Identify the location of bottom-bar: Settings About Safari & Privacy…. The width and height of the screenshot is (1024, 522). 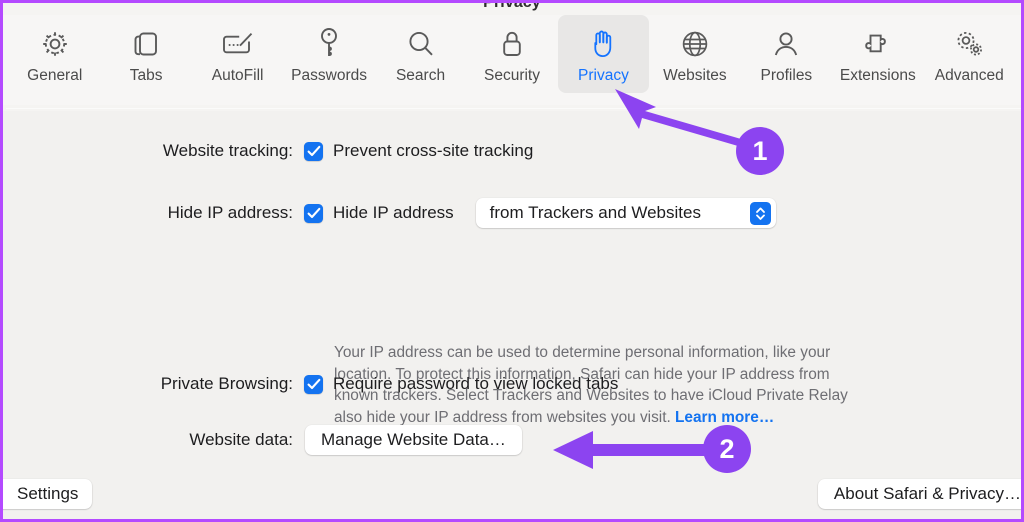
(512, 494).